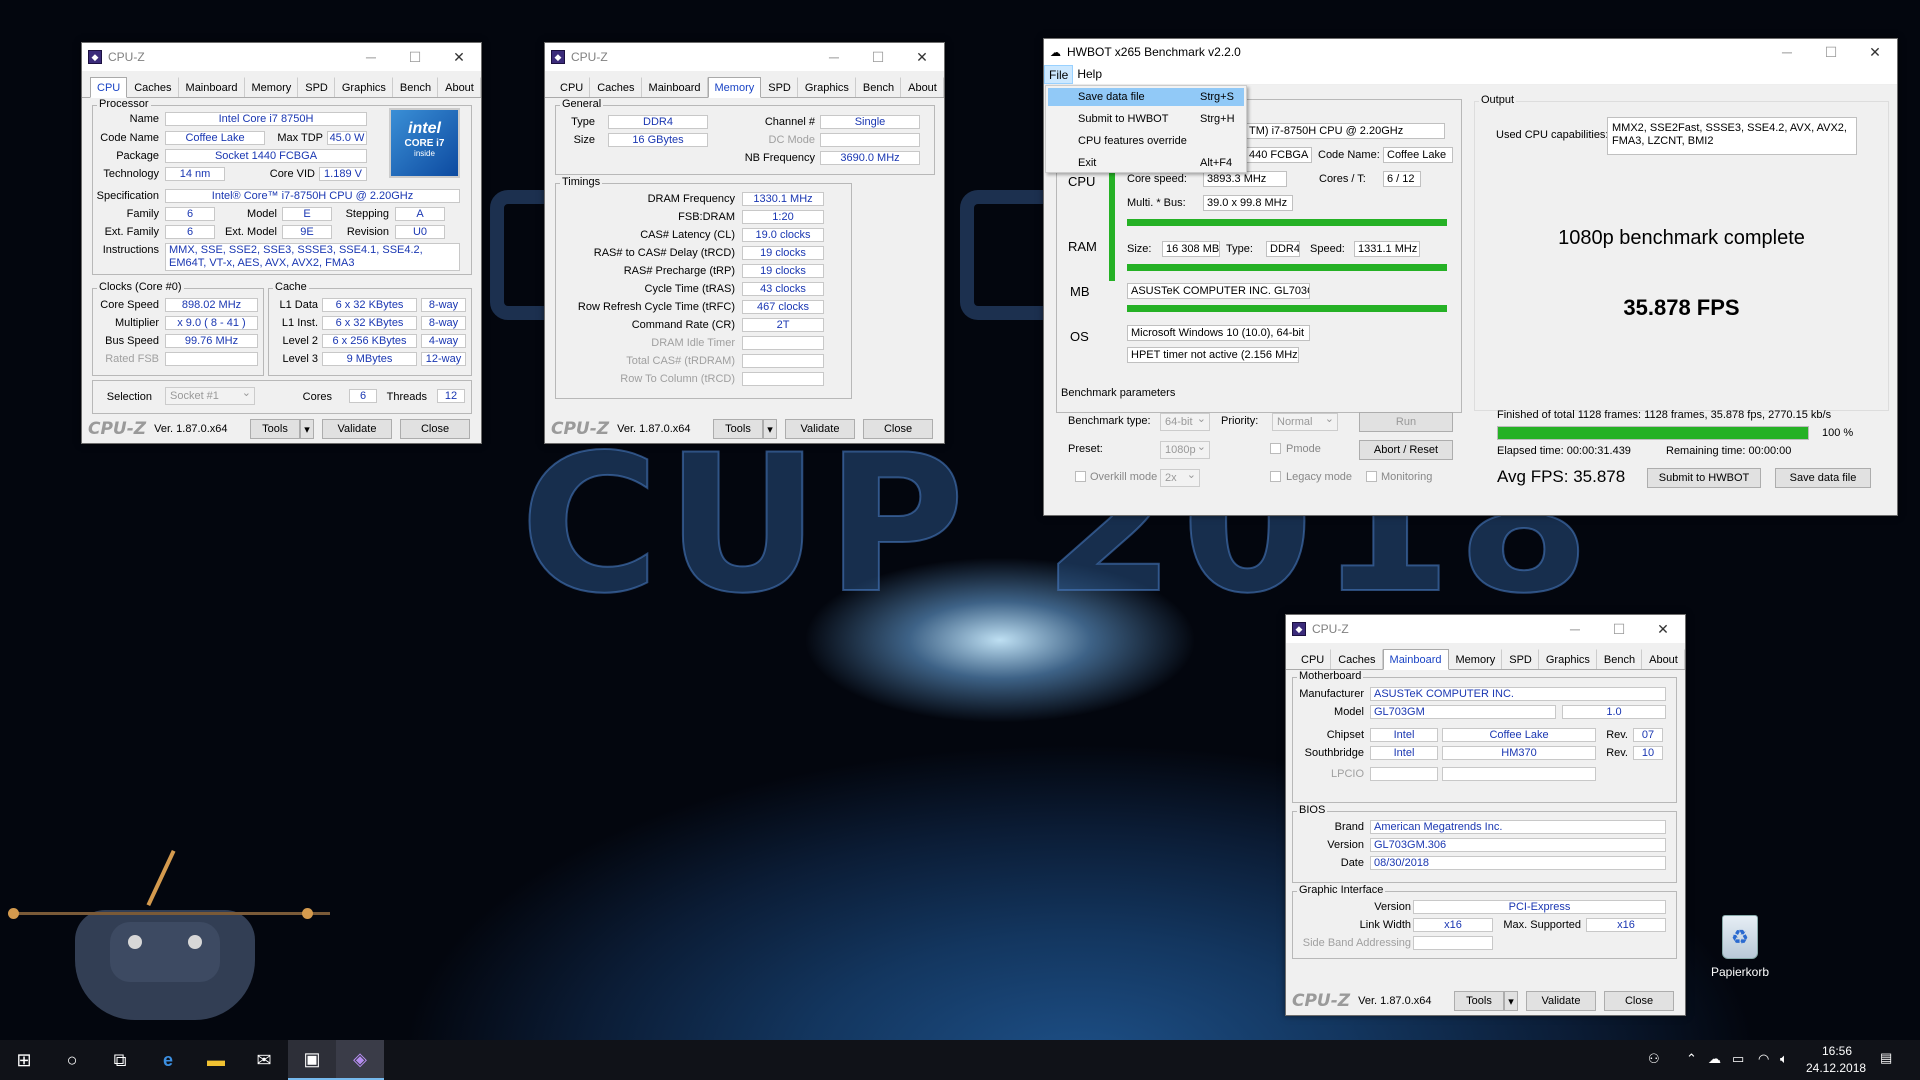 The image size is (1920, 1080). Describe the element at coordinates (1823, 478) in the screenshot. I see `save-data-button: Save data file` at that location.